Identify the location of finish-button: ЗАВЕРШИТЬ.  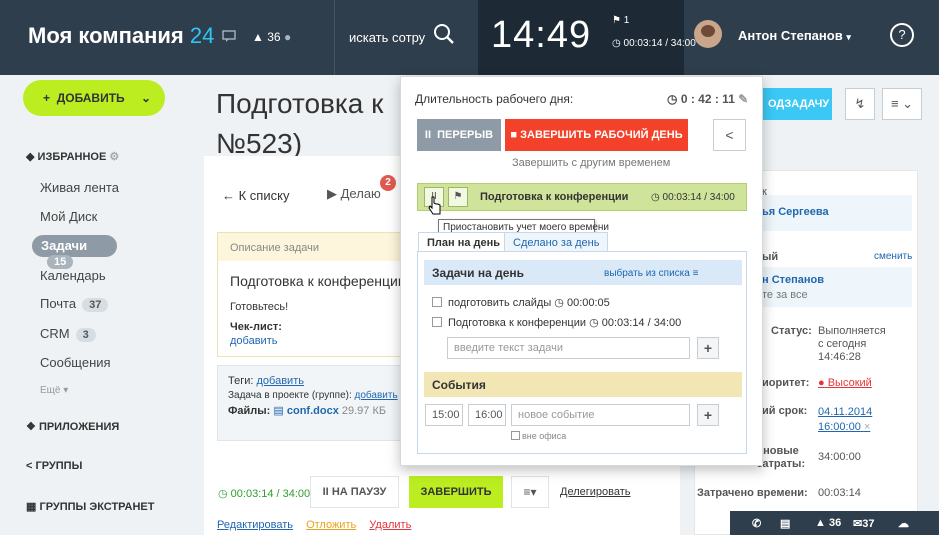
(456, 492).